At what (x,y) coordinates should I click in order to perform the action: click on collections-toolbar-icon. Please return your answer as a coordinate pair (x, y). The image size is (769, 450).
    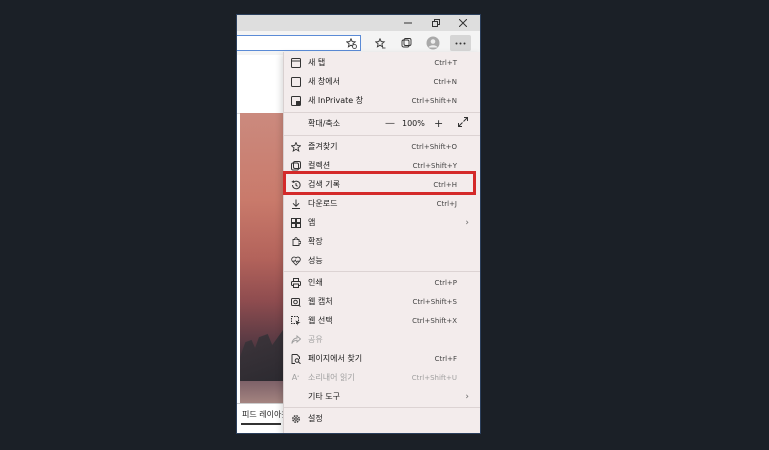
    Looking at the image, I should click on (406, 42).